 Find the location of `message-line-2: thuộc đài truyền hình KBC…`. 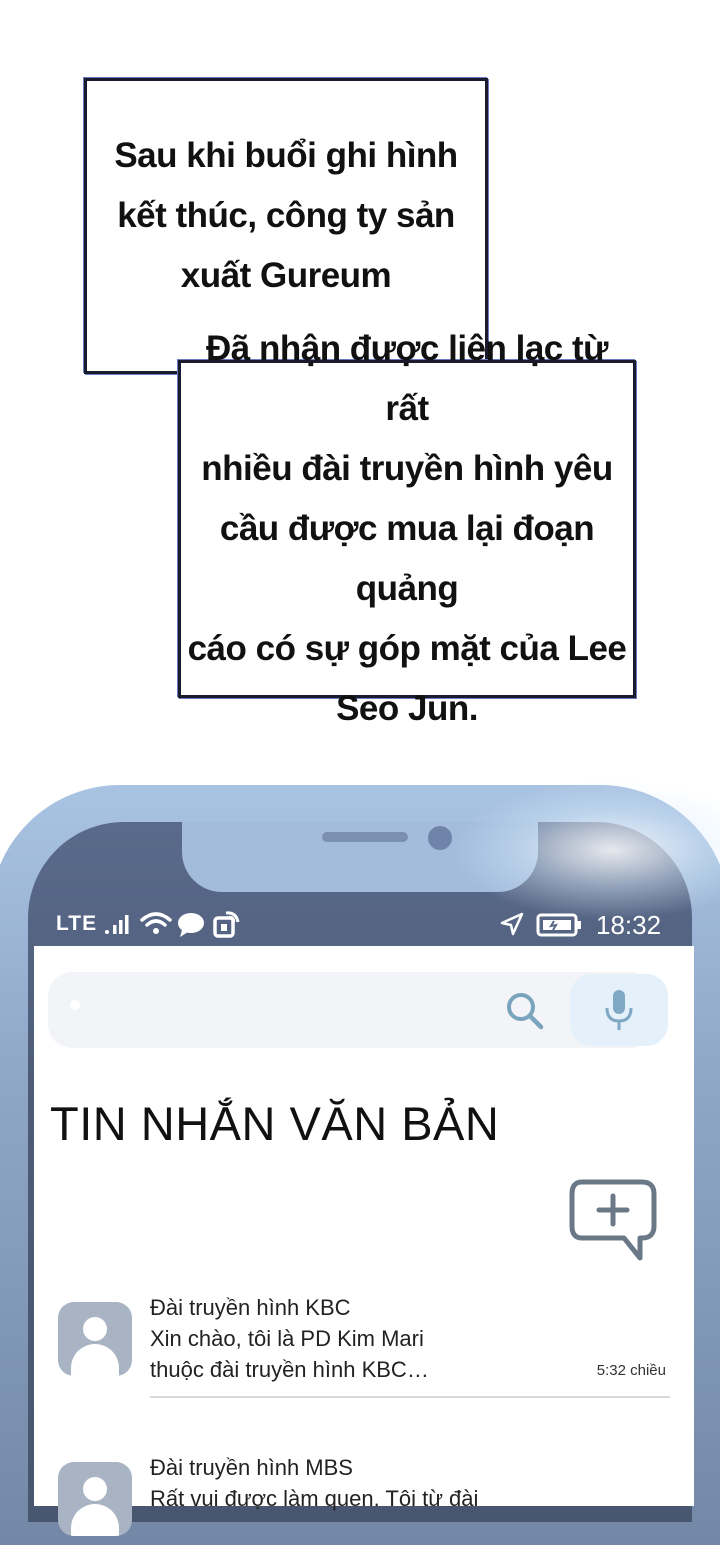

message-line-2: thuộc đài truyền hình KBC… is located at coordinates (289, 1369).